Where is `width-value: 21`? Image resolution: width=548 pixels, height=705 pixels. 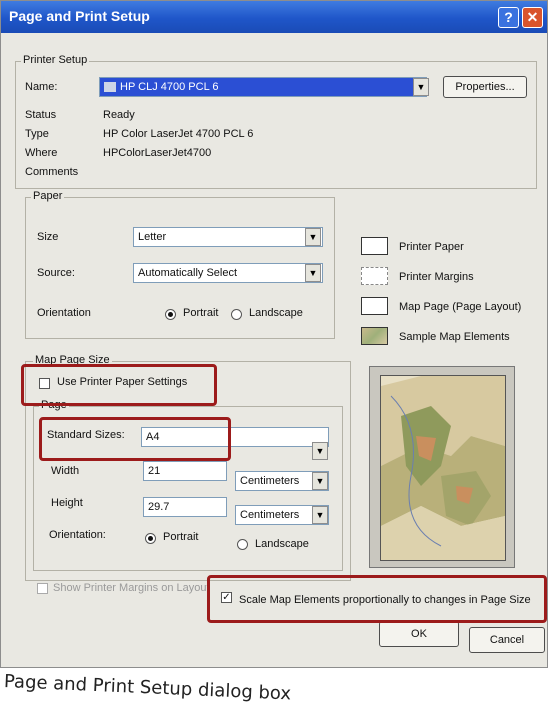
width-value: 21 is located at coordinates (154, 471).